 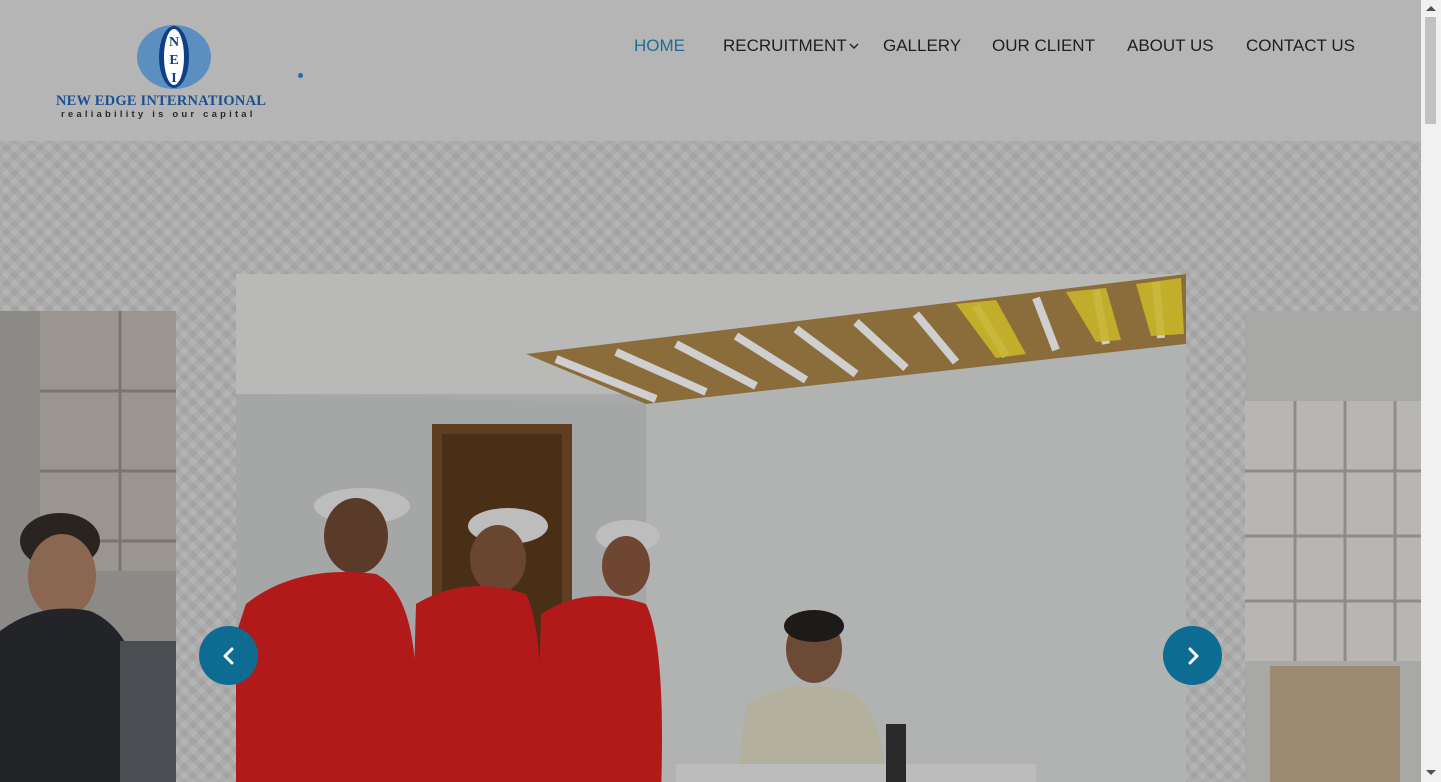 I want to click on nav-home: HOME, so click(x=659, y=46).